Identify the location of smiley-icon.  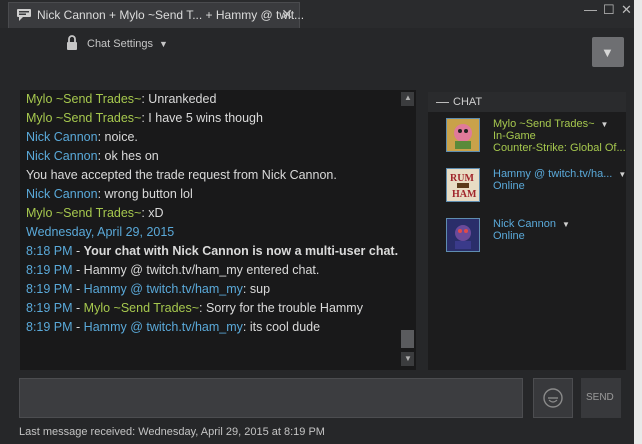
(553, 398).